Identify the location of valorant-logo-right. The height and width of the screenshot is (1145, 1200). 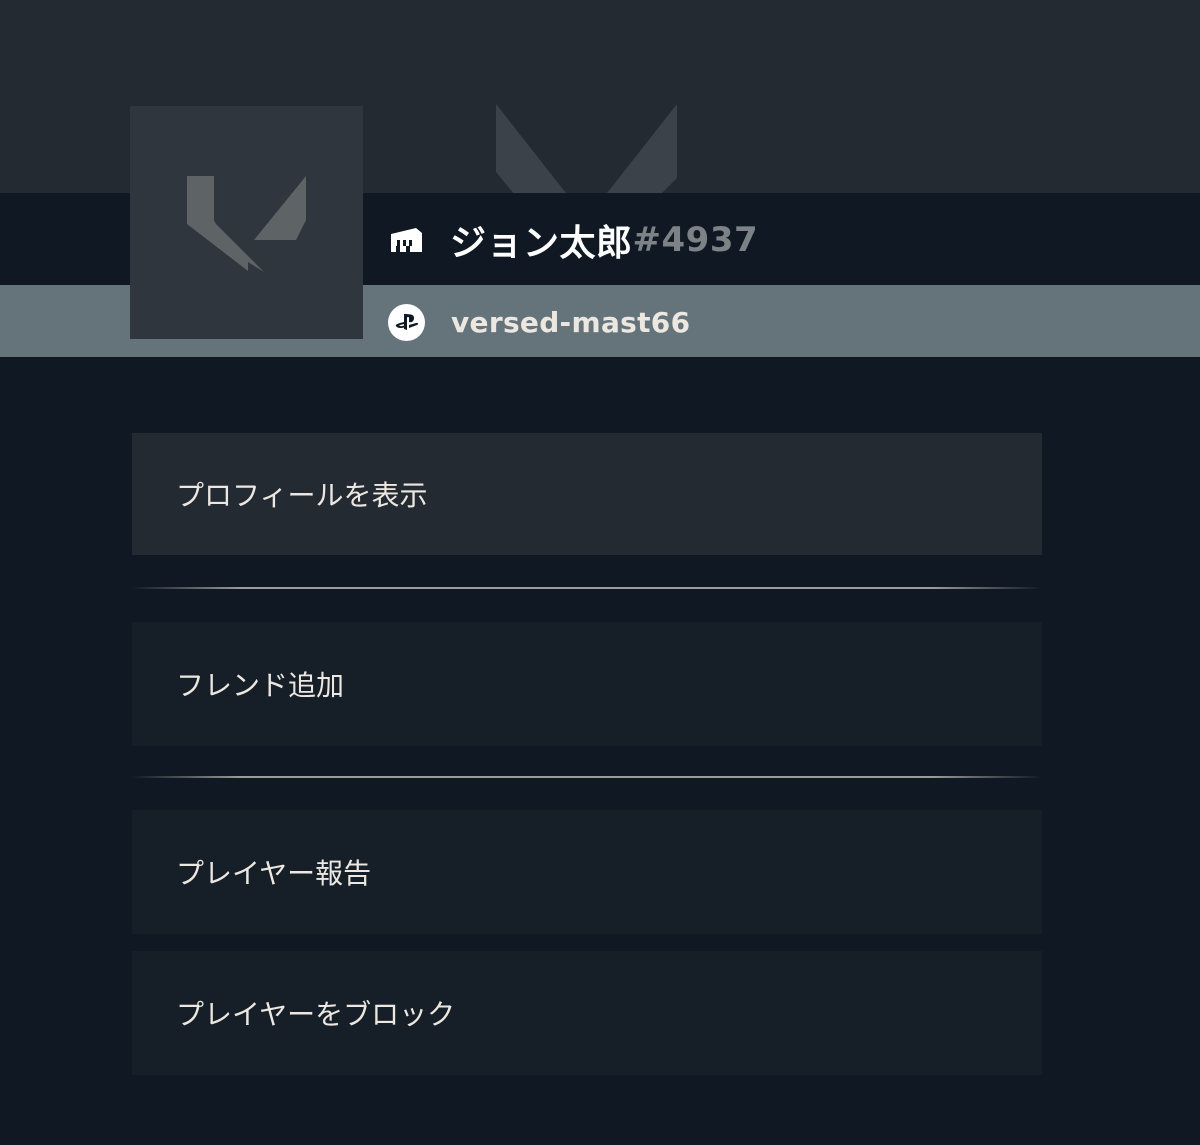
(280, 208).